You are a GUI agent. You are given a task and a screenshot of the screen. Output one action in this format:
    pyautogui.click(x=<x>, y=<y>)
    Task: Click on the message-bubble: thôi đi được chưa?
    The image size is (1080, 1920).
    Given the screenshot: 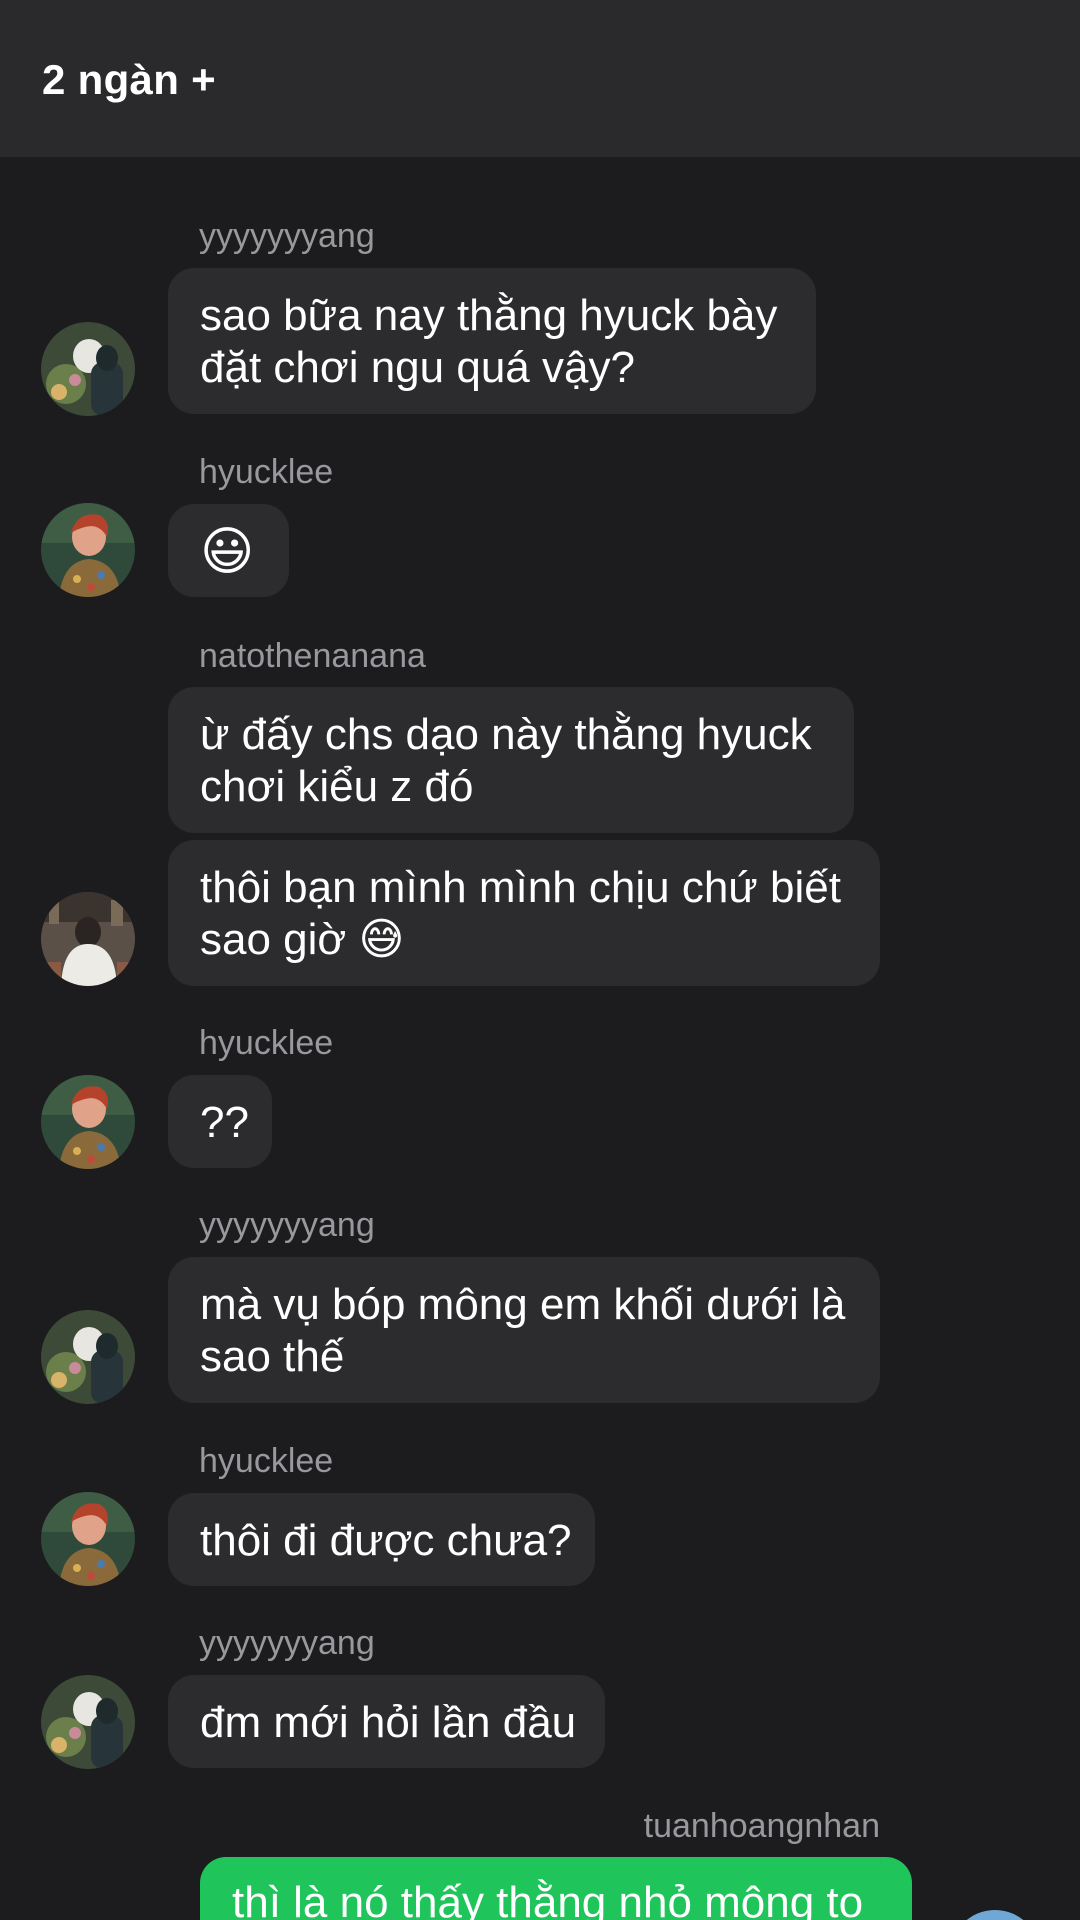 What is the action you would take?
    pyautogui.click(x=381, y=1539)
    